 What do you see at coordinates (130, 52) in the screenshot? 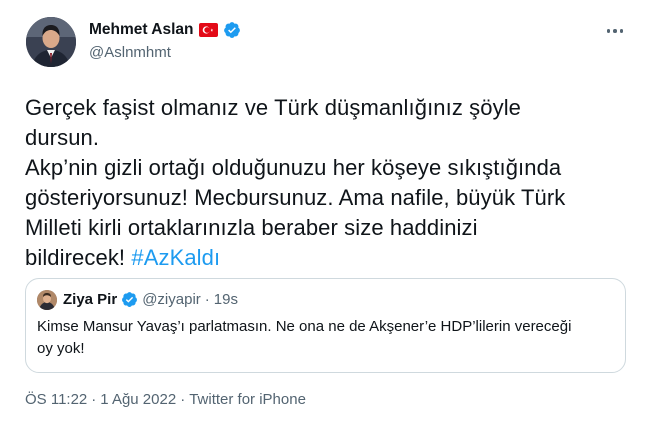
I see `author-handle: @Aslnmhmt` at bounding box center [130, 52].